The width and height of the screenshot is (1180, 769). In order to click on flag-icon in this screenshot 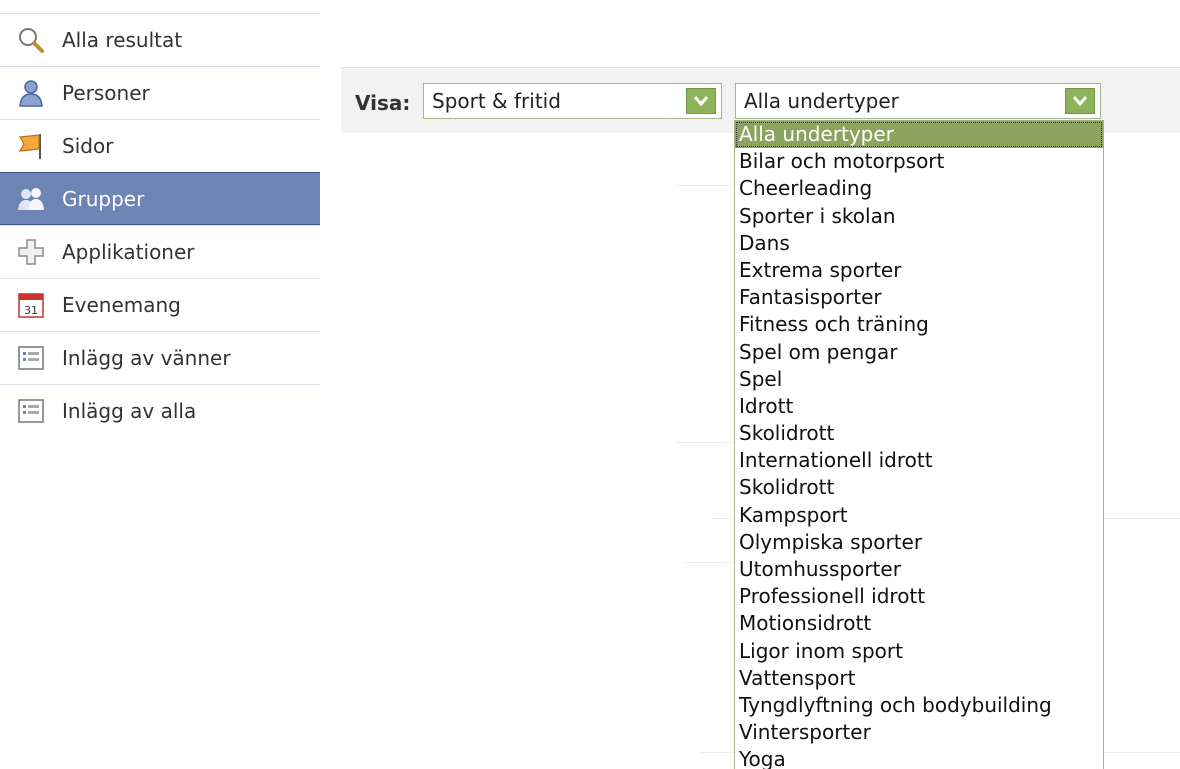, I will do `click(31, 146)`.